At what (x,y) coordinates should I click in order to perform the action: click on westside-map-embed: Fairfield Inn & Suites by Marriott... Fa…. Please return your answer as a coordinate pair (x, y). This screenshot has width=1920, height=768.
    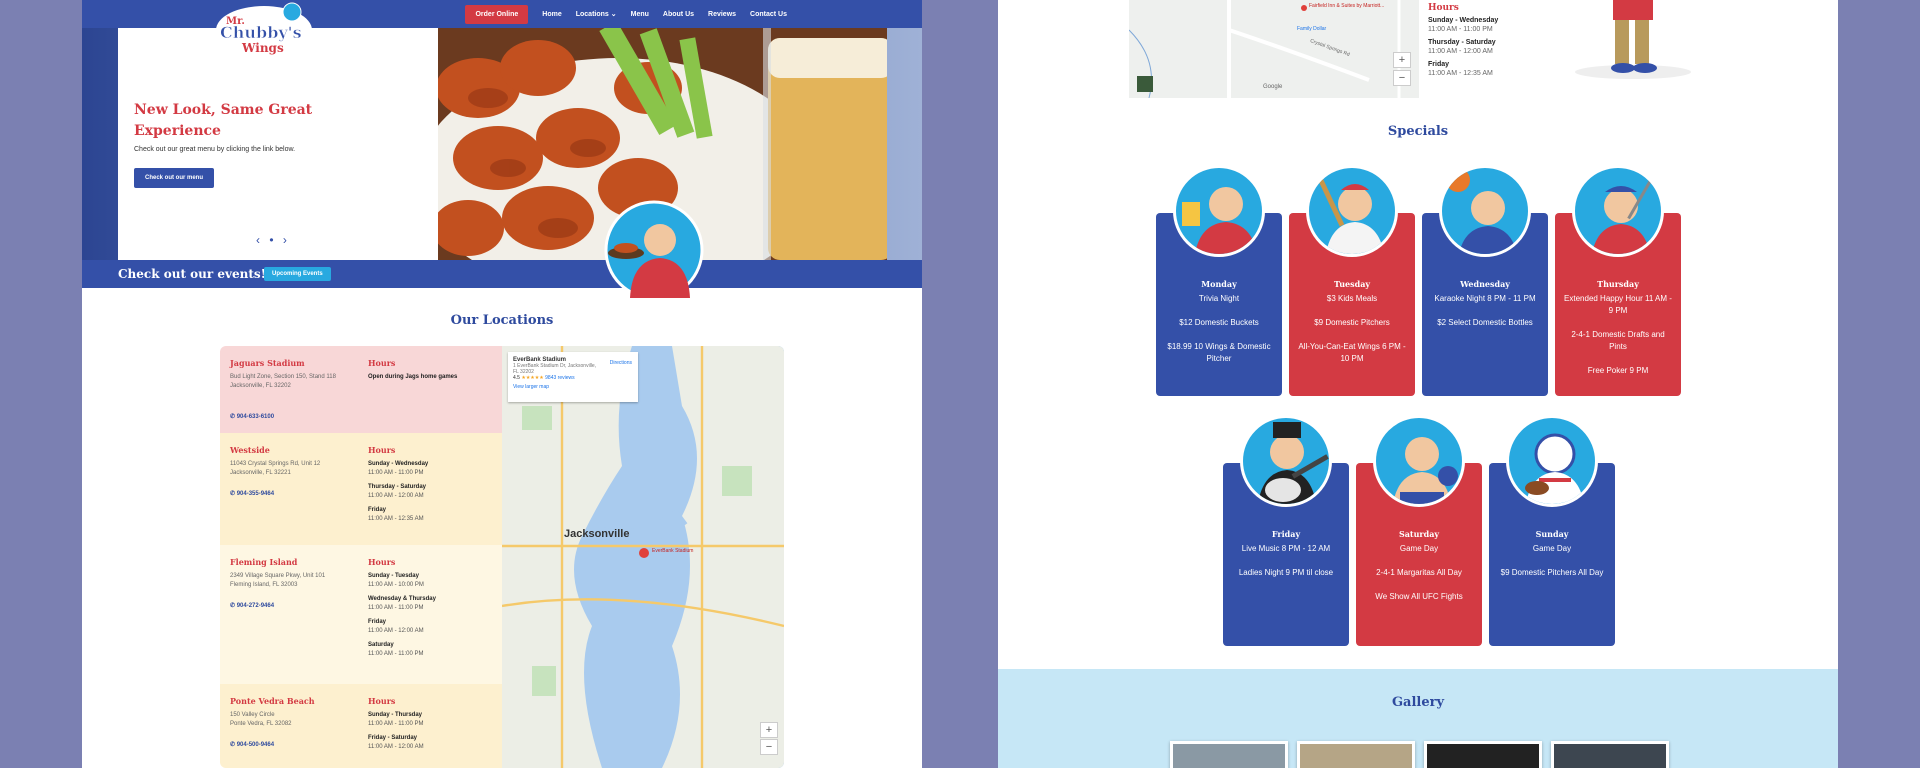
    Looking at the image, I should click on (1274, 49).